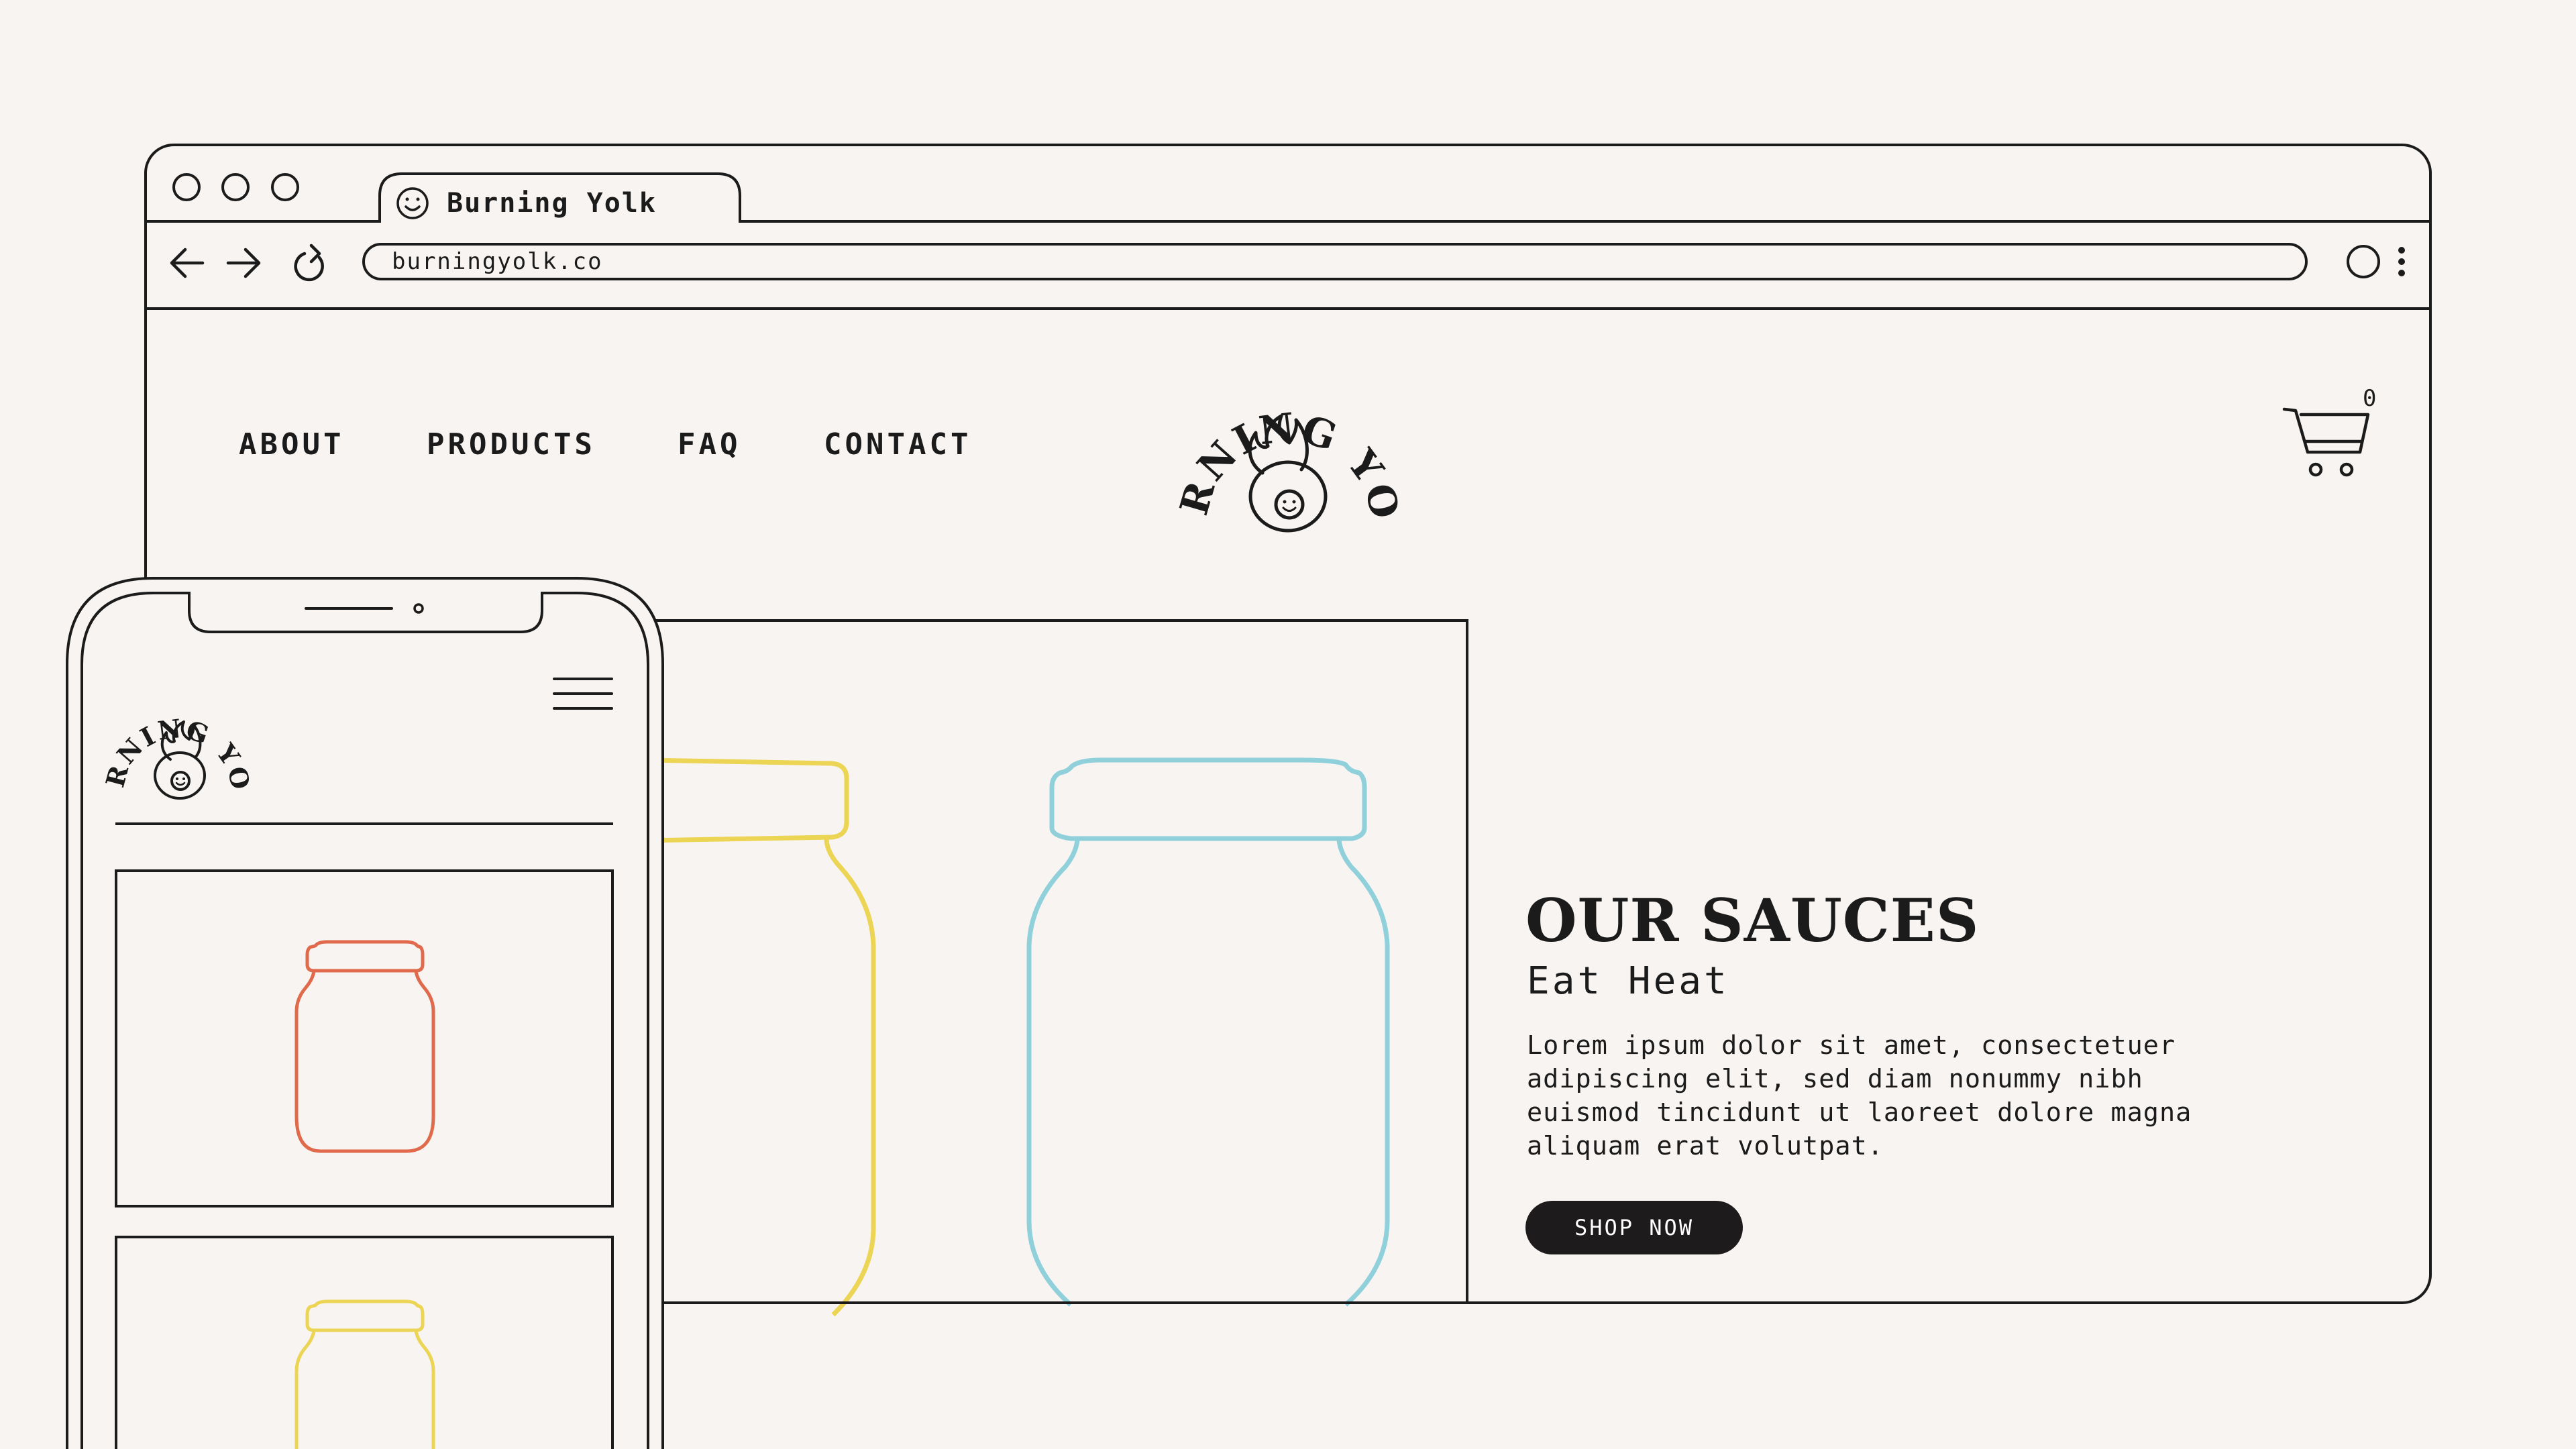 This screenshot has width=2576, height=1449. Describe the element at coordinates (1634, 1227) in the screenshot. I see `shop-now-button: SHOP NOW` at that location.